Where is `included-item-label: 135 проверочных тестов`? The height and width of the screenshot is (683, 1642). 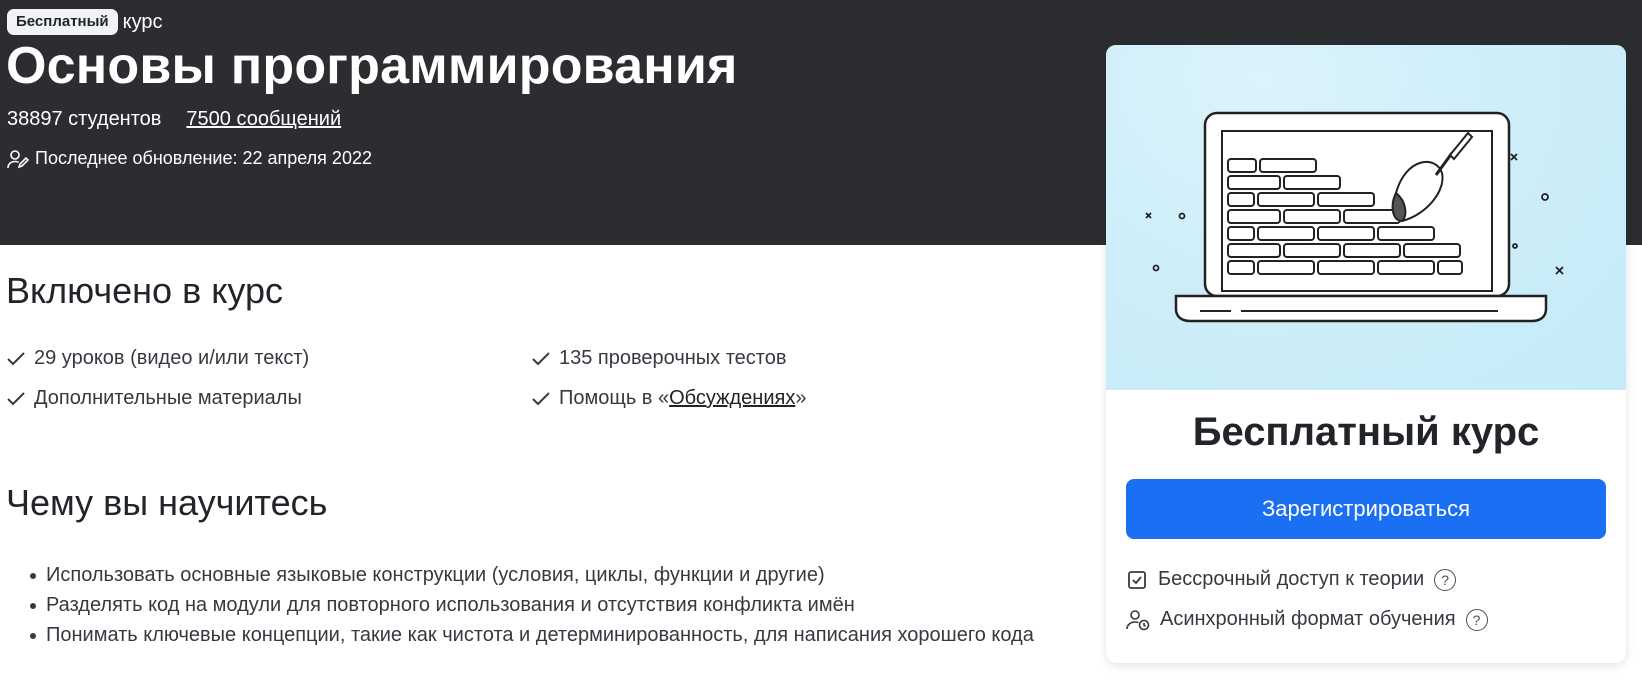
included-item-label: 135 проверочных тестов is located at coordinates (673, 358).